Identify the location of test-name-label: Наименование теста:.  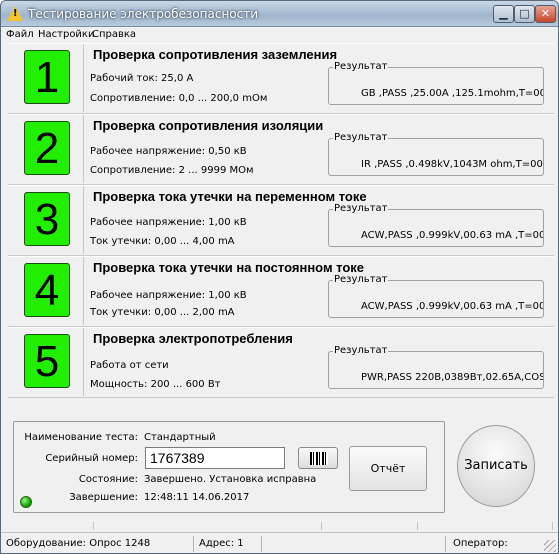
(81, 437).